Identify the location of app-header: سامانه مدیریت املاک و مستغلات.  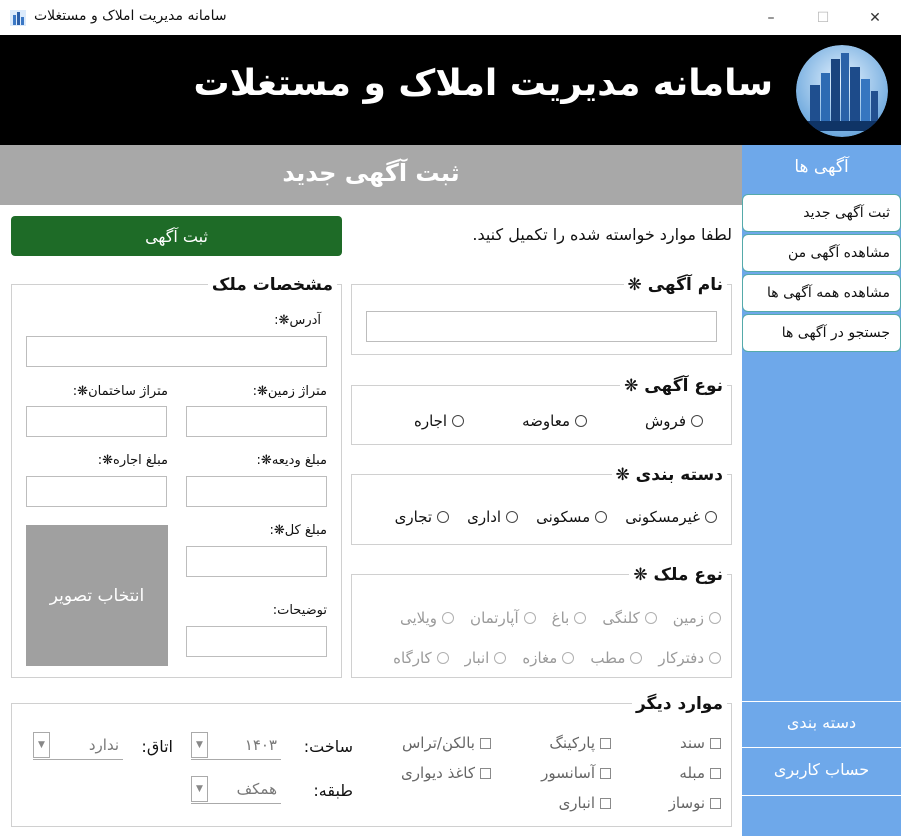
(450, 90).